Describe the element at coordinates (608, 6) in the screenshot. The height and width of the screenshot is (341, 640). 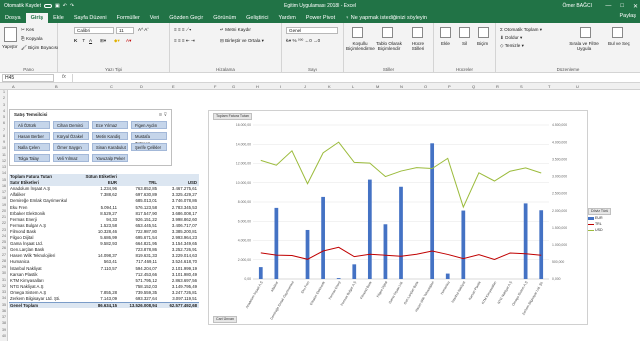
I see `minimize-button: —` at that location.